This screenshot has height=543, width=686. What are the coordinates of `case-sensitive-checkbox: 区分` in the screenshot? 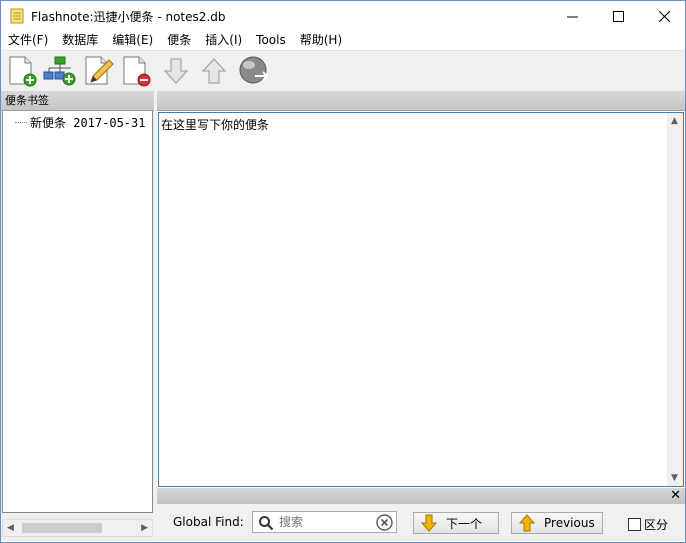 It's located at (648, 524).